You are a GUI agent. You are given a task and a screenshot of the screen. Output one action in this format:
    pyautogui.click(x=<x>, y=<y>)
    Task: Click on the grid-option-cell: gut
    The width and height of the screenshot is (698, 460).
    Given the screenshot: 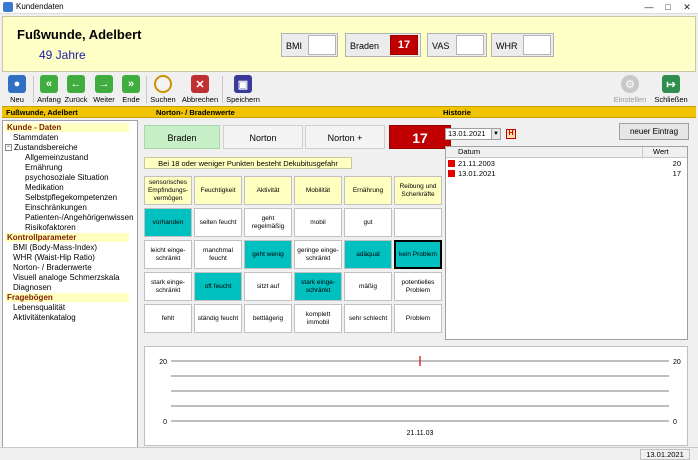 What is the action you would take?
    pyautogui.click(x=368, y=222)
    